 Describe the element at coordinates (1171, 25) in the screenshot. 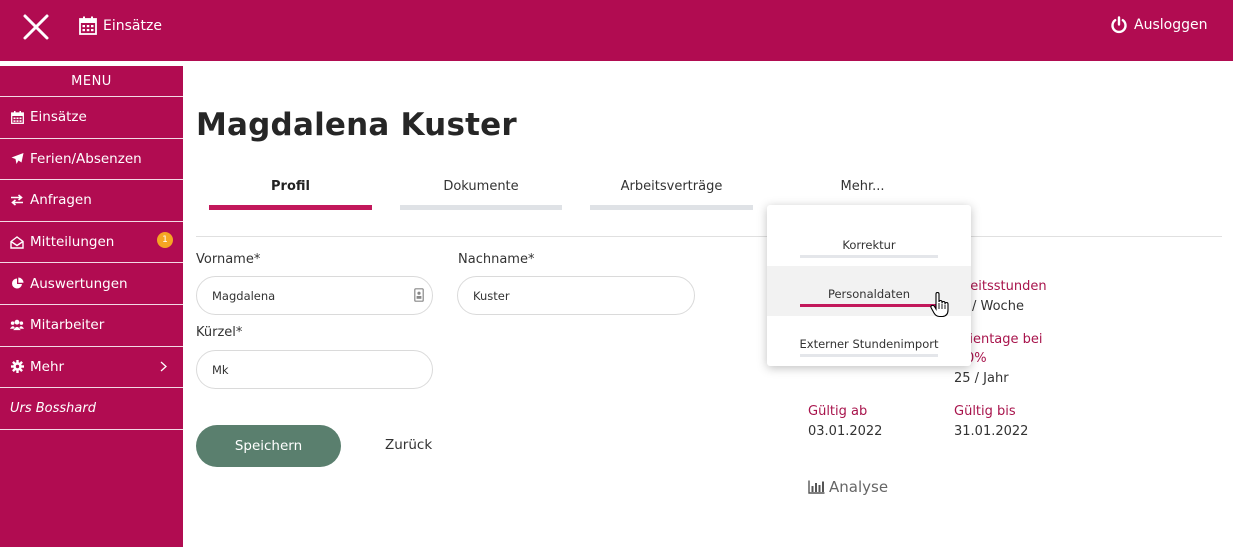

I see `logout-label: Ausloggen` at that location.